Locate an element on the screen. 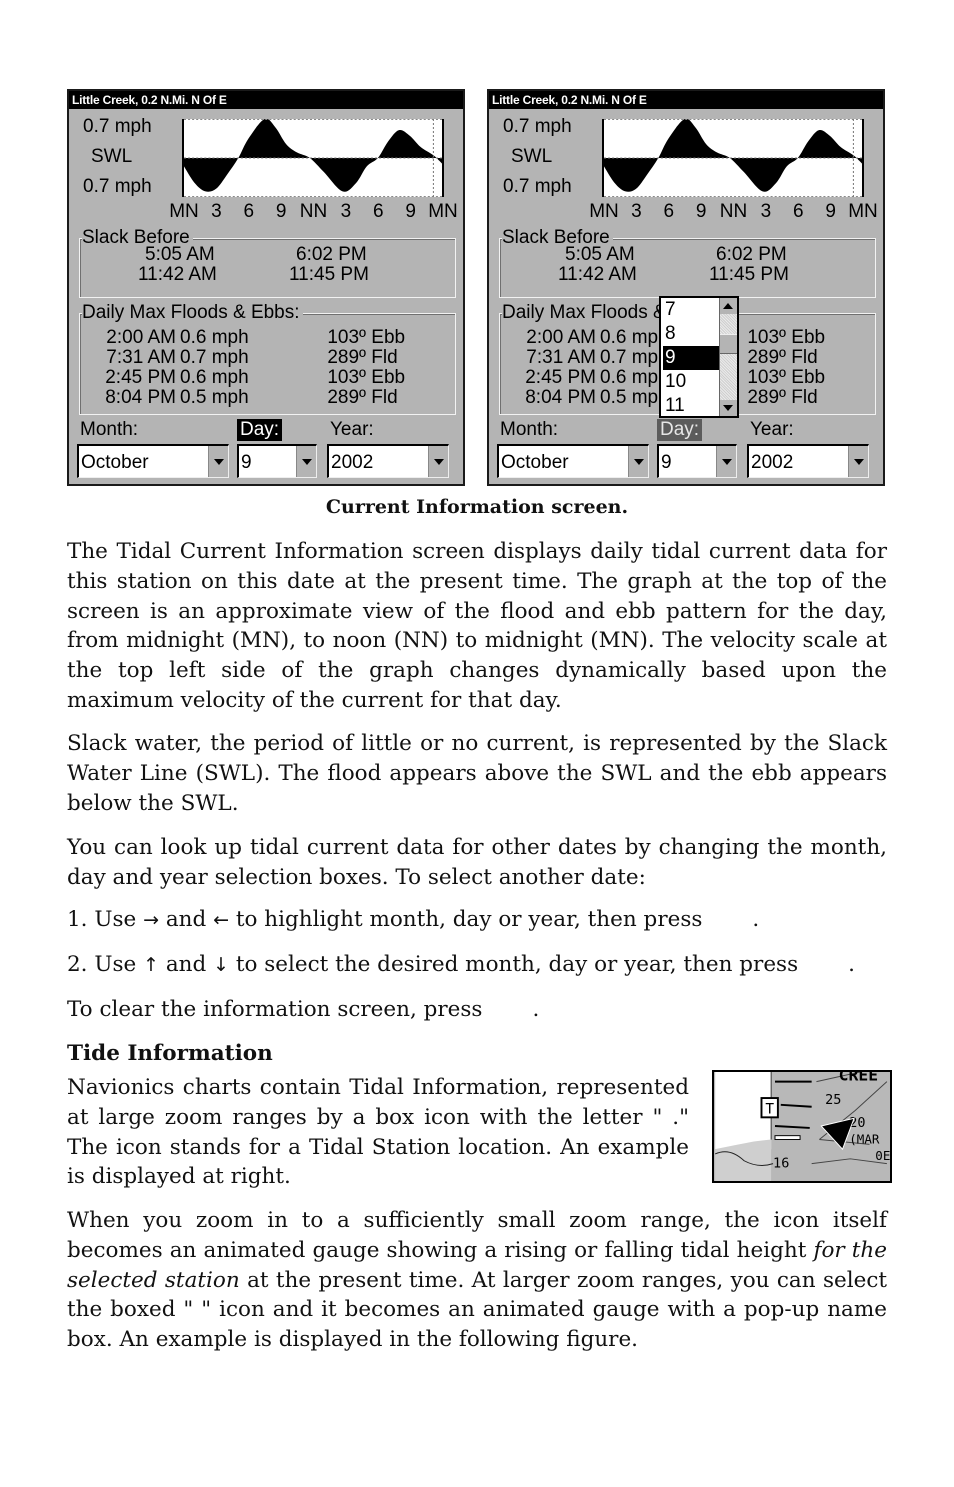 This screenshot has width=954, height=1487. tide-current-graph is located at coordinates (313, 158).